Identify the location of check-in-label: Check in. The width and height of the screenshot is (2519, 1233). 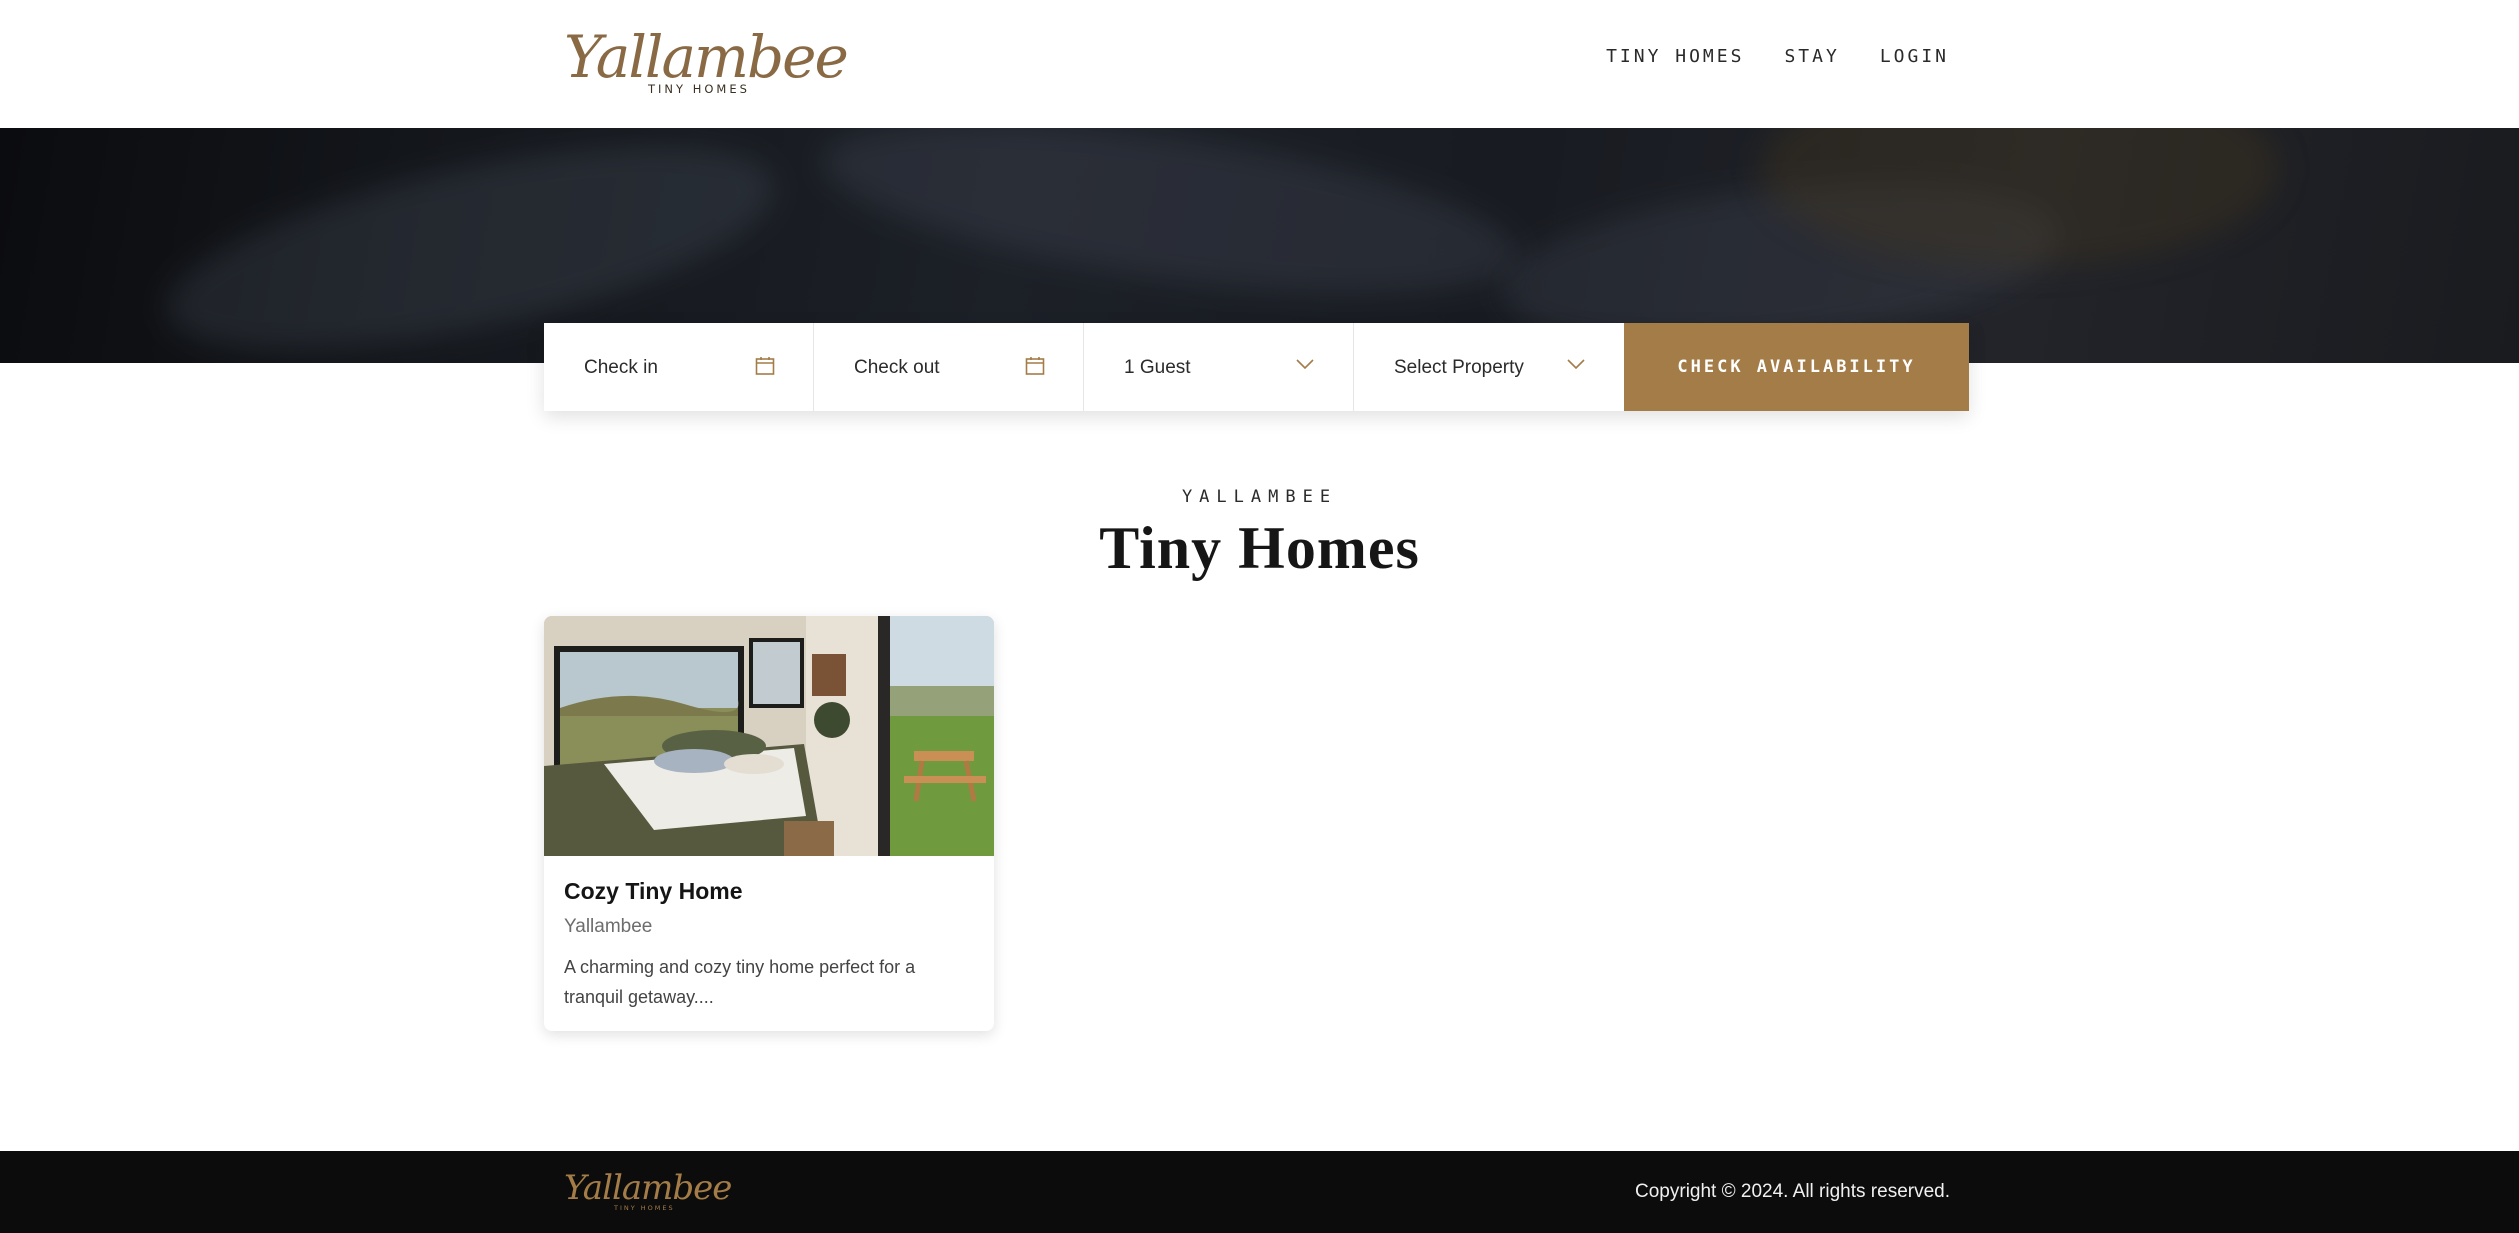
(621, 367).